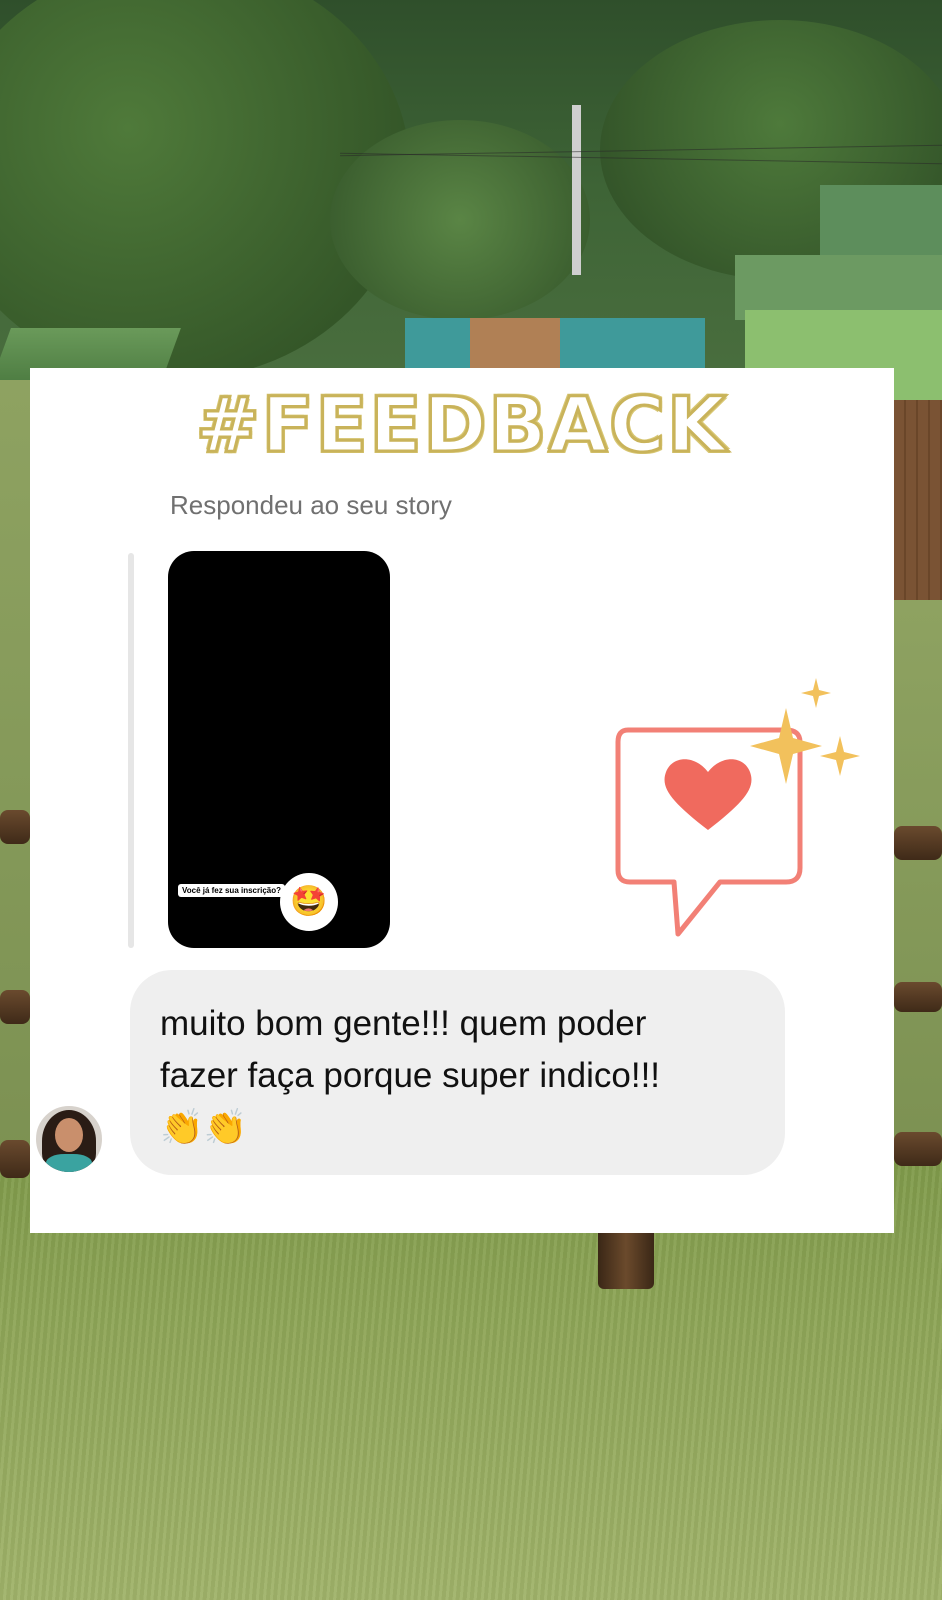 This screenshot has height=1600, width=942. What do you see at coordinates (403, 1023) in the screenshot?
I see `message-line: muito bom gente!!! quem poder` at bounding box center [403, 1023].